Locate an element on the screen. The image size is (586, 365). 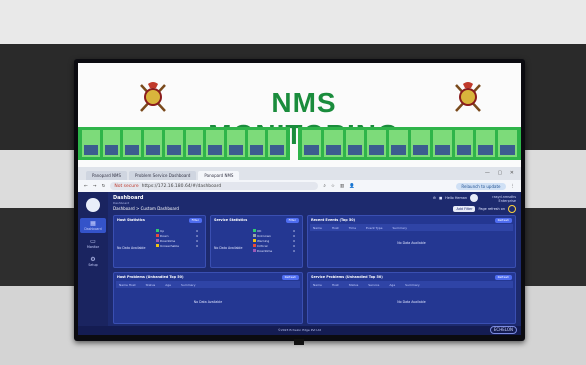
app-logo is located at coordinates (93, 205).